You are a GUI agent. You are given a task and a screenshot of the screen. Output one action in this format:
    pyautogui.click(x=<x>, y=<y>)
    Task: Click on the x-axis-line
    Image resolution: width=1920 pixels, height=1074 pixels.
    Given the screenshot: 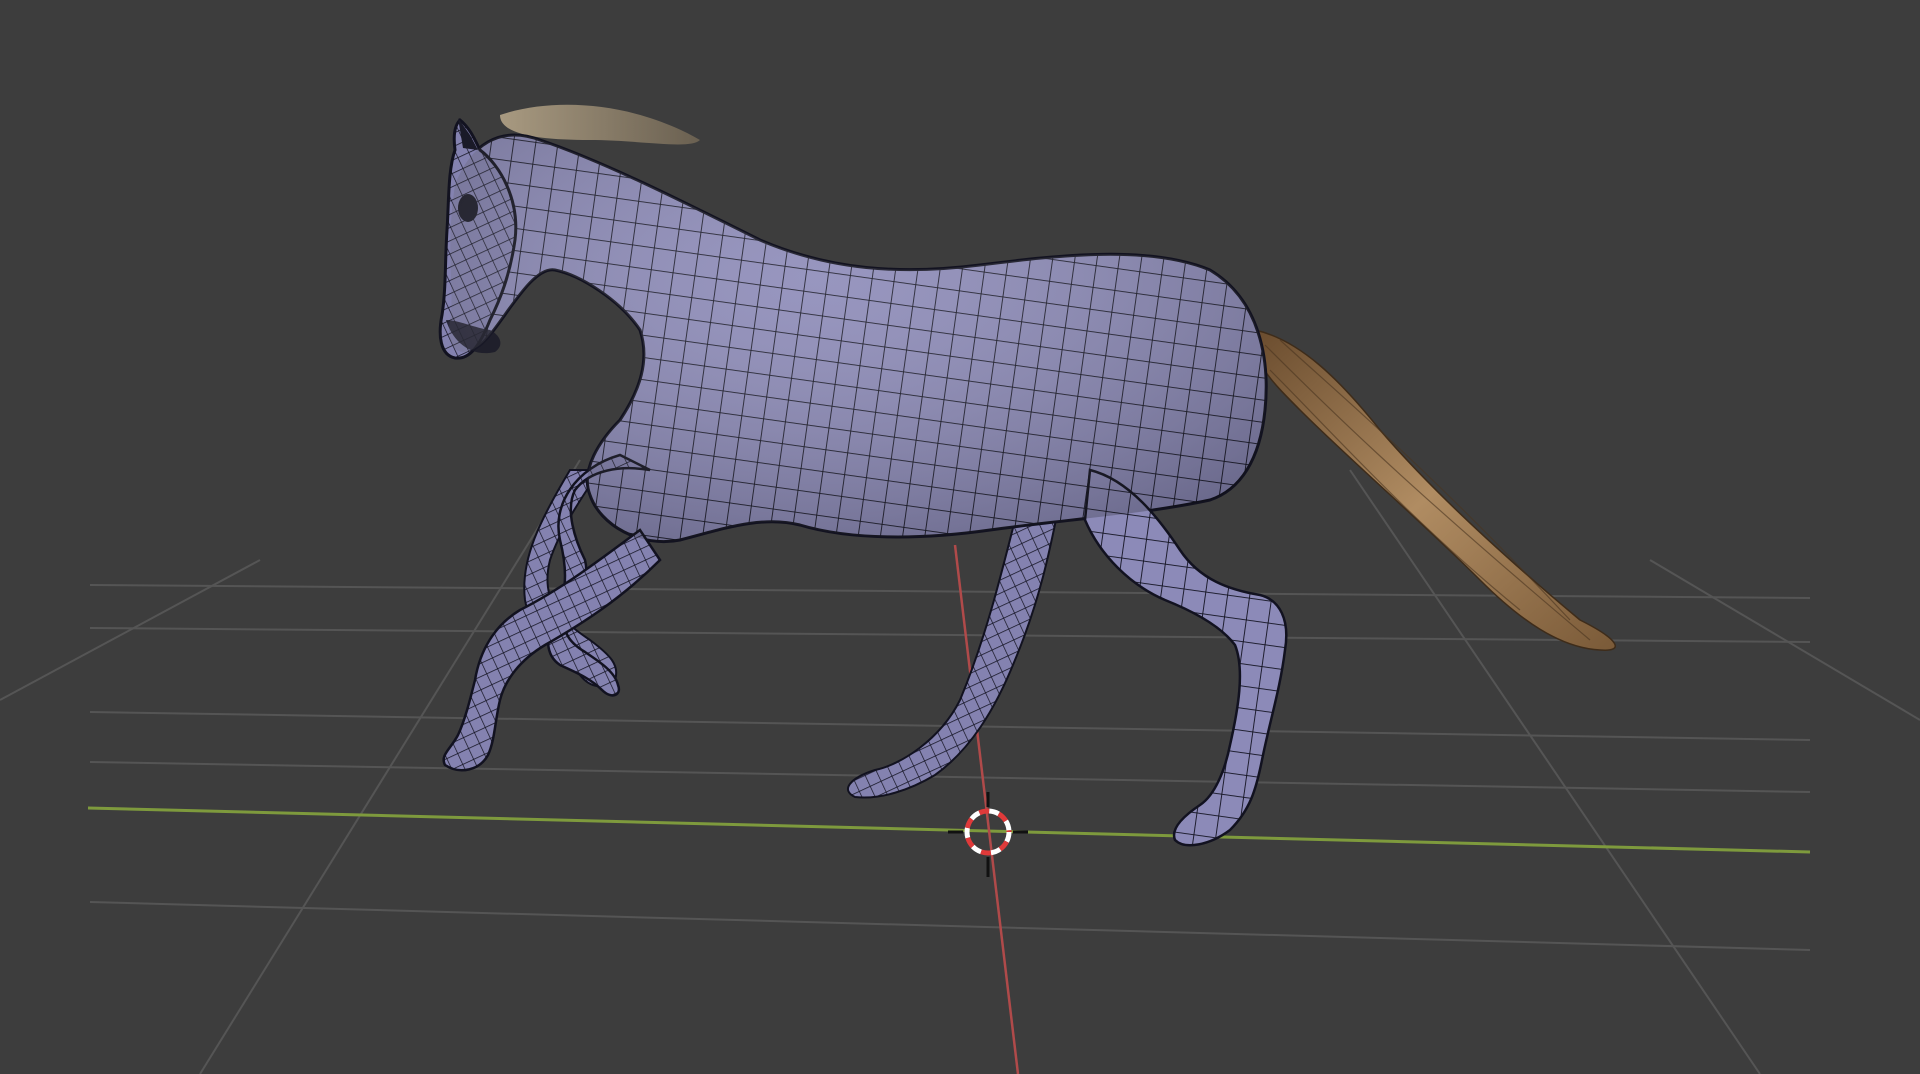 What is the action you would take?
    pyautogui.click(x=949, y=830)
    